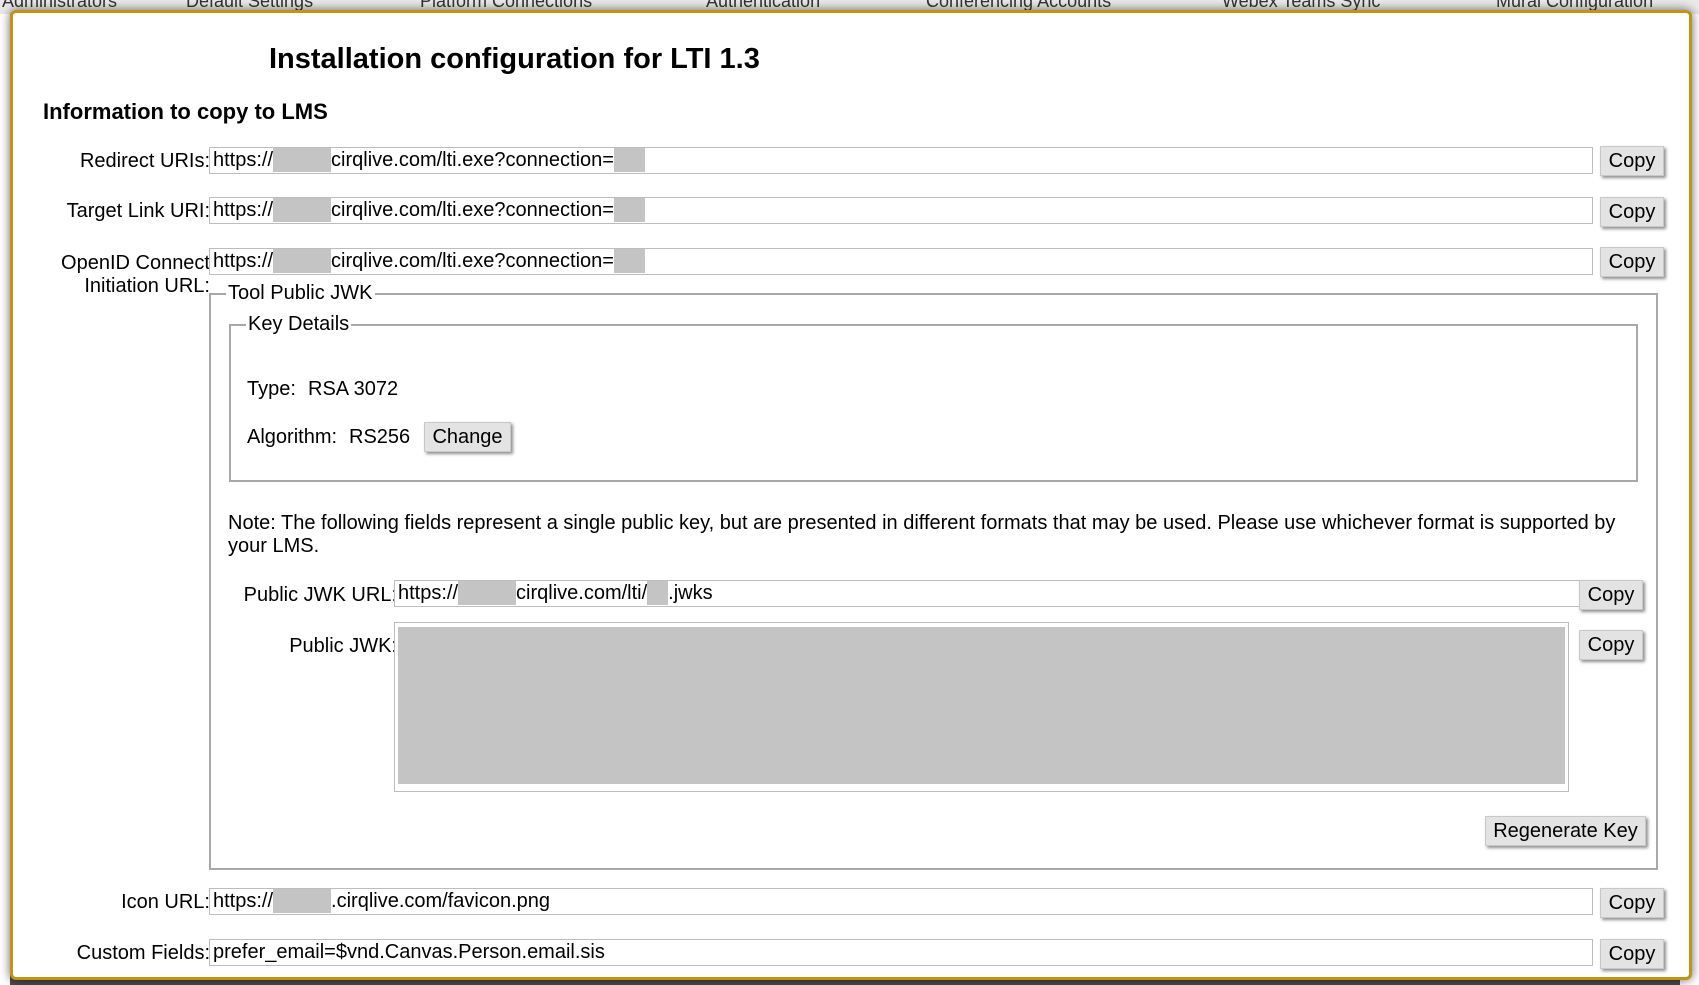 The image size is (1699, 985). I want to click on public-jwk-textarea, so click(981, 707).